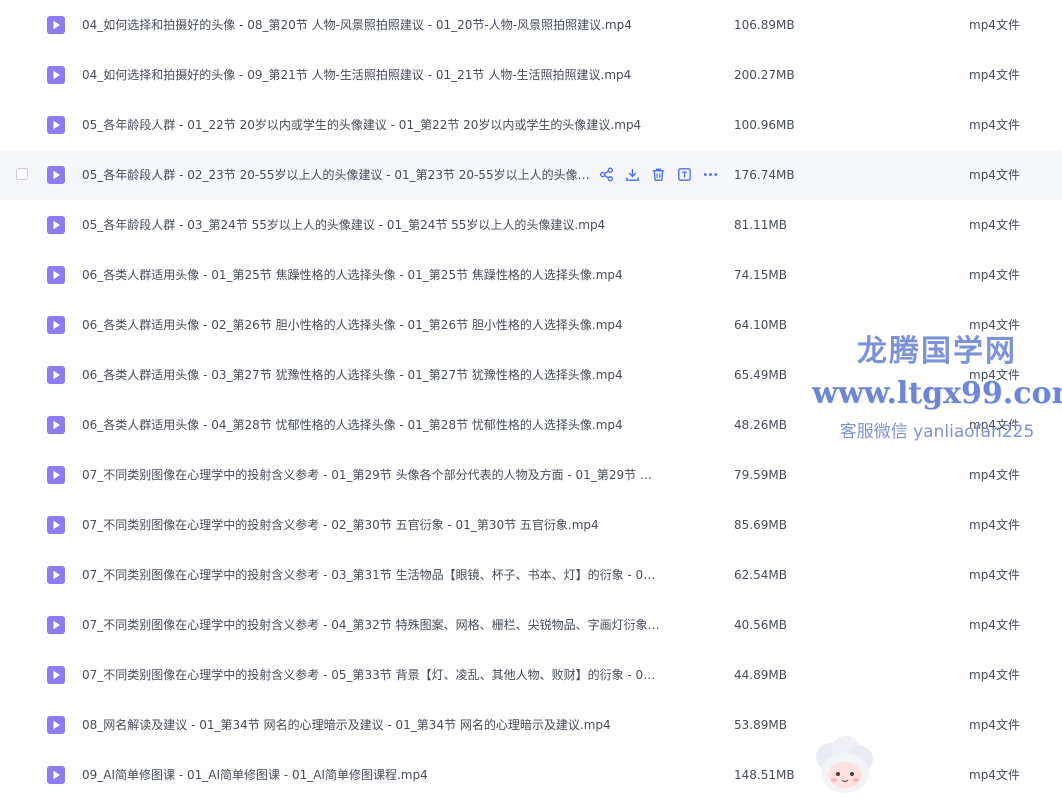  Describe the element at coordinates (760, 725) in the screenshot. I see `file-size: 53.89MB` at that location.